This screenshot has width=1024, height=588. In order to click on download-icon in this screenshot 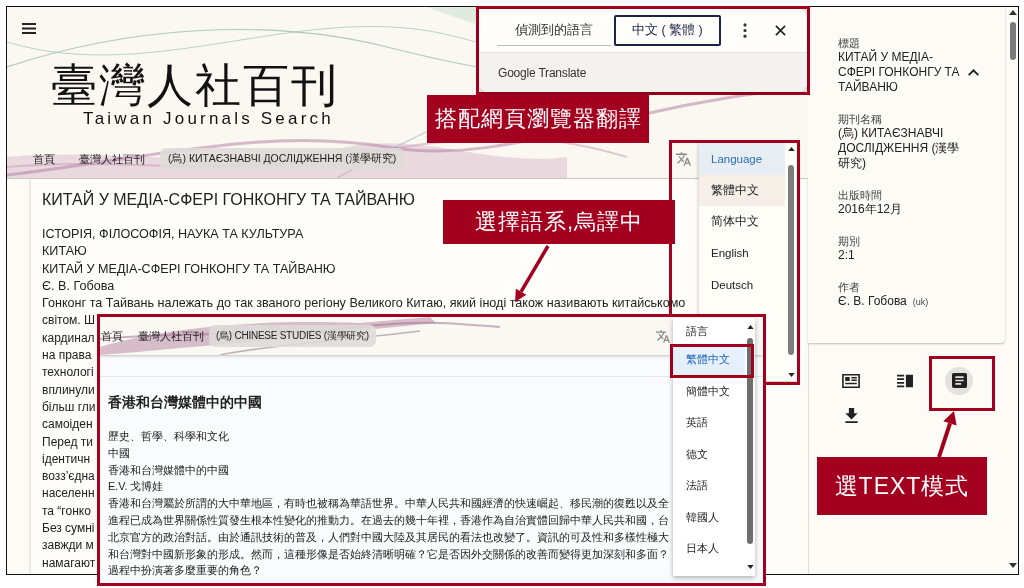, I will do `click(851, 415)`.